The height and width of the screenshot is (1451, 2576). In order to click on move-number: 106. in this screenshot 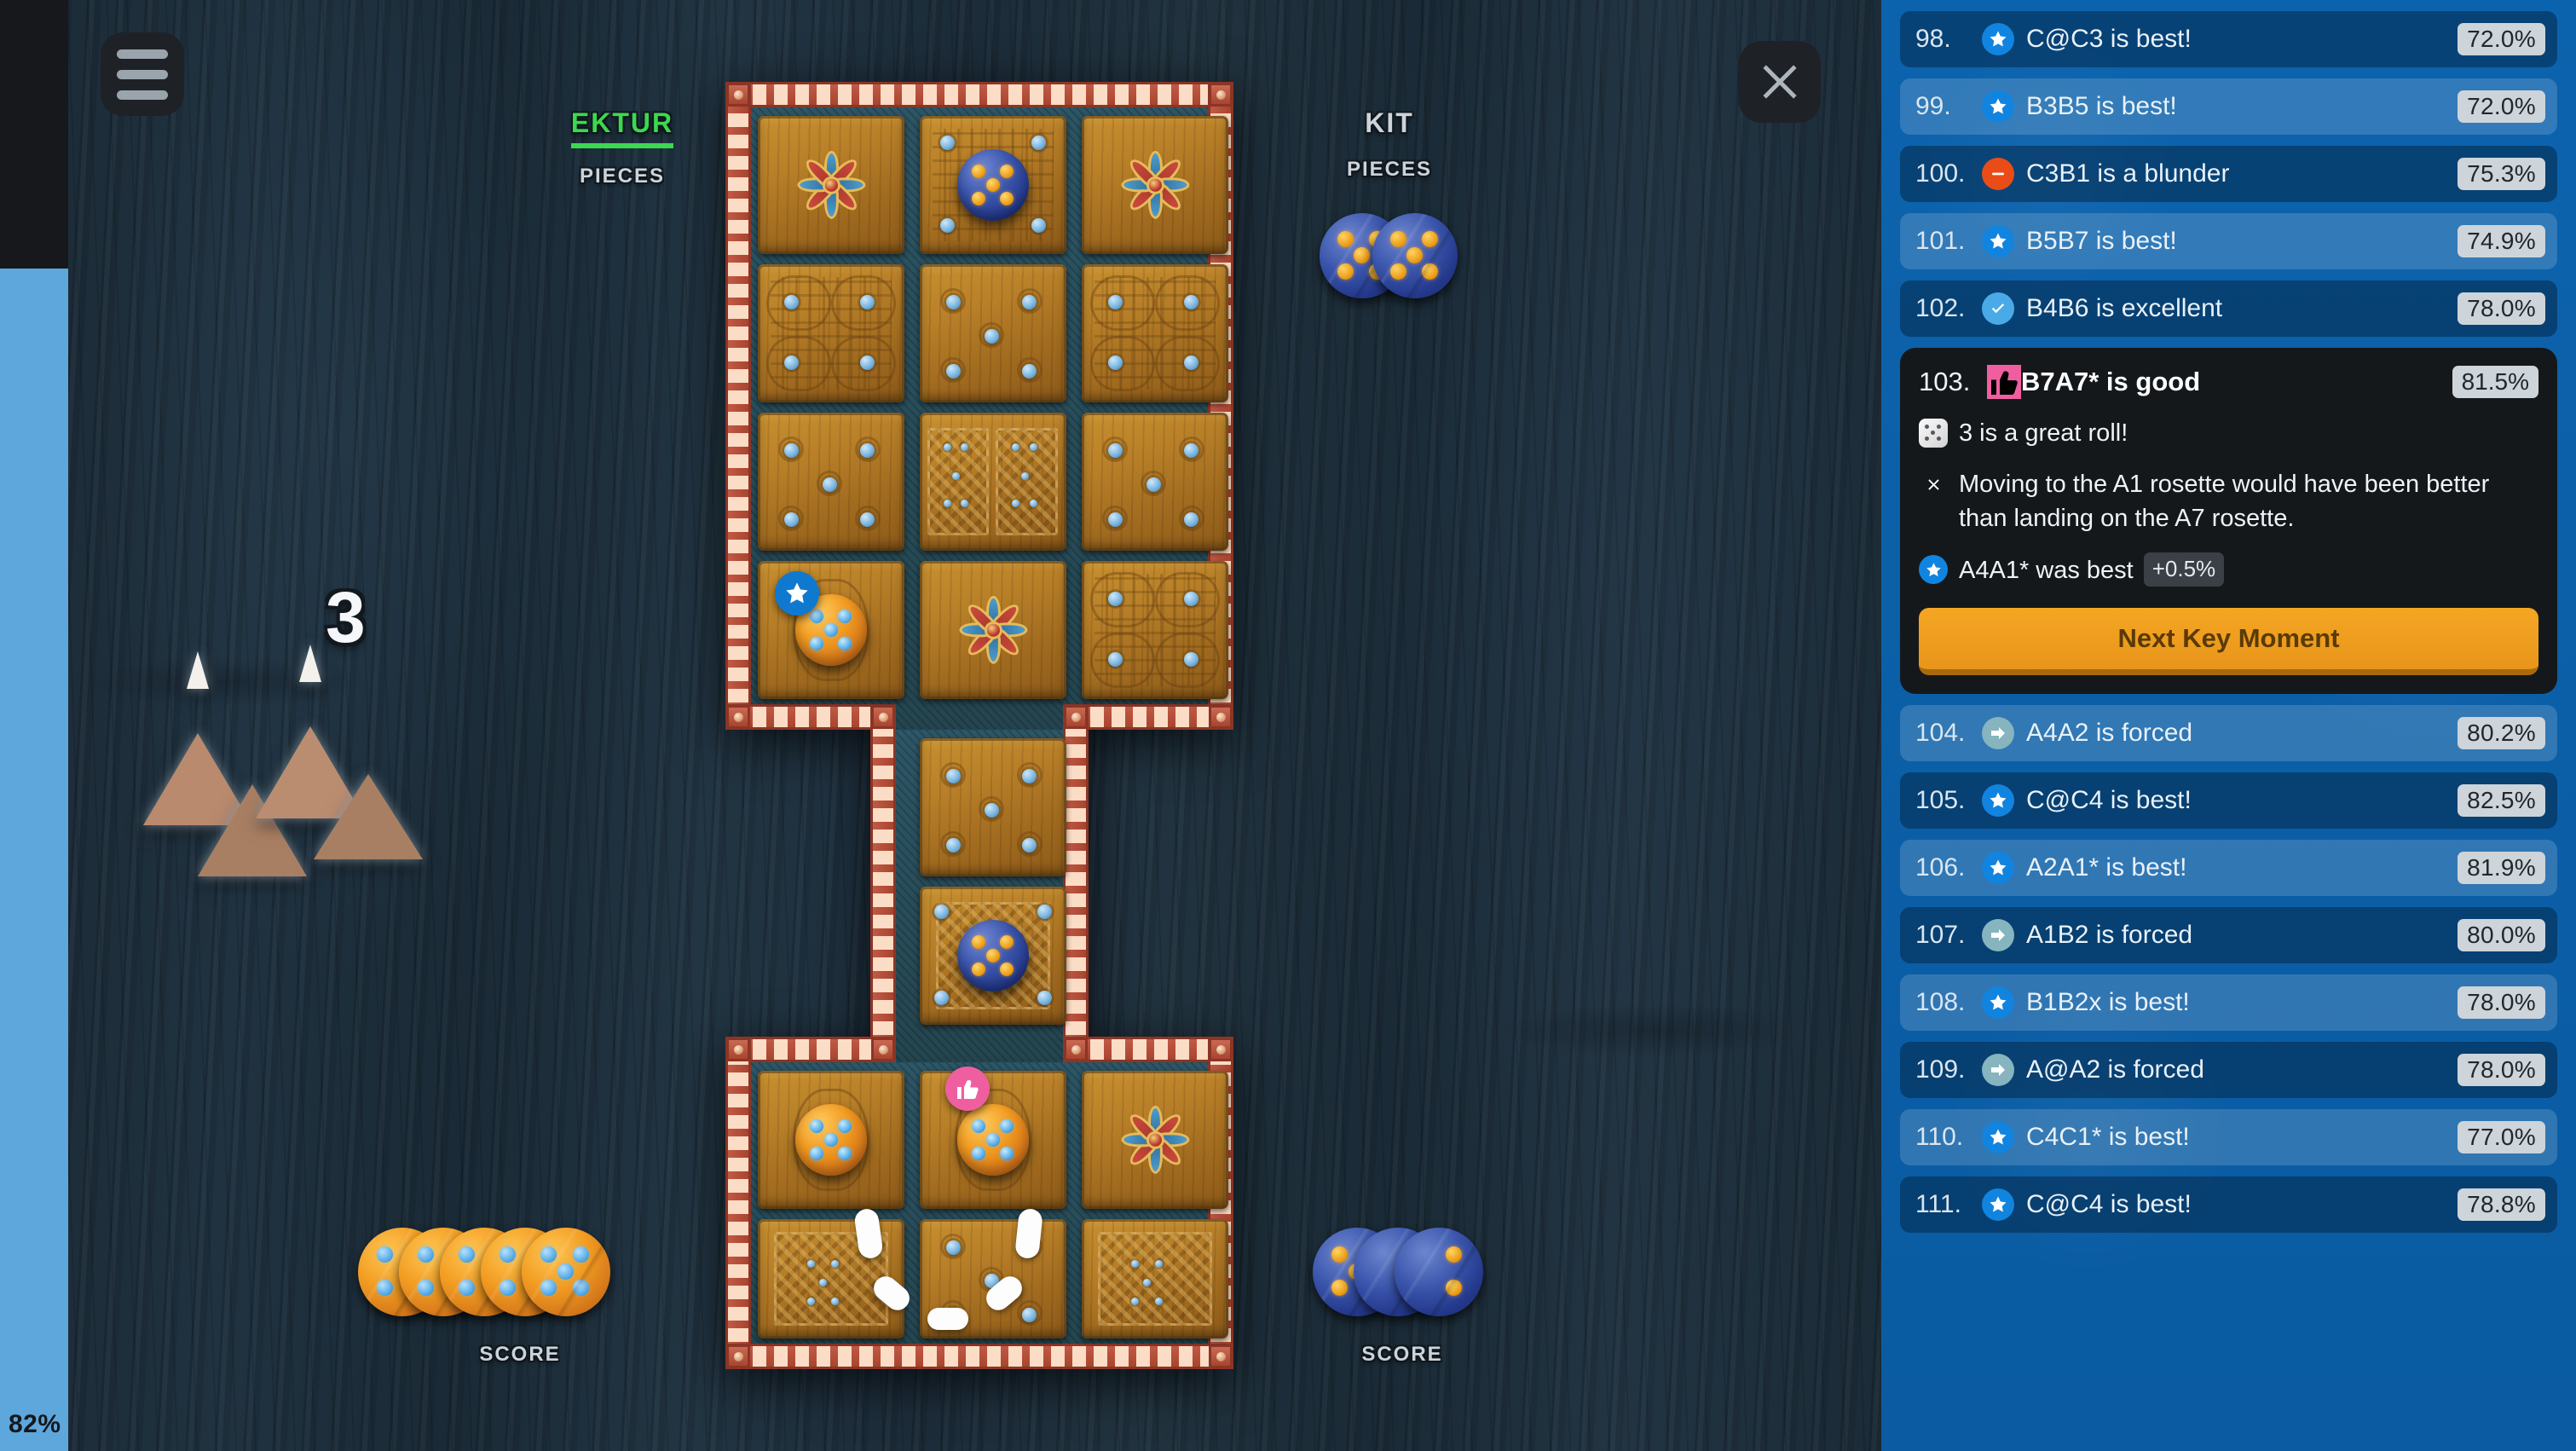, I will do `click(1940, 867)`.